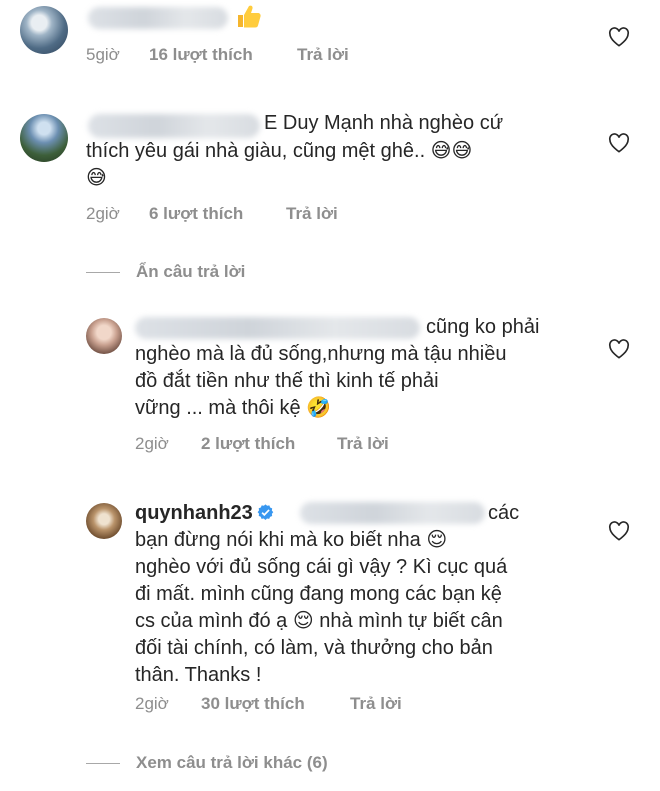 This screenshot has width=660, height=791. What do you see at coordinates (201, 55) in the screenshot?
I see `likes-count: 16 lượt thích` at bounding box center [201, 55].